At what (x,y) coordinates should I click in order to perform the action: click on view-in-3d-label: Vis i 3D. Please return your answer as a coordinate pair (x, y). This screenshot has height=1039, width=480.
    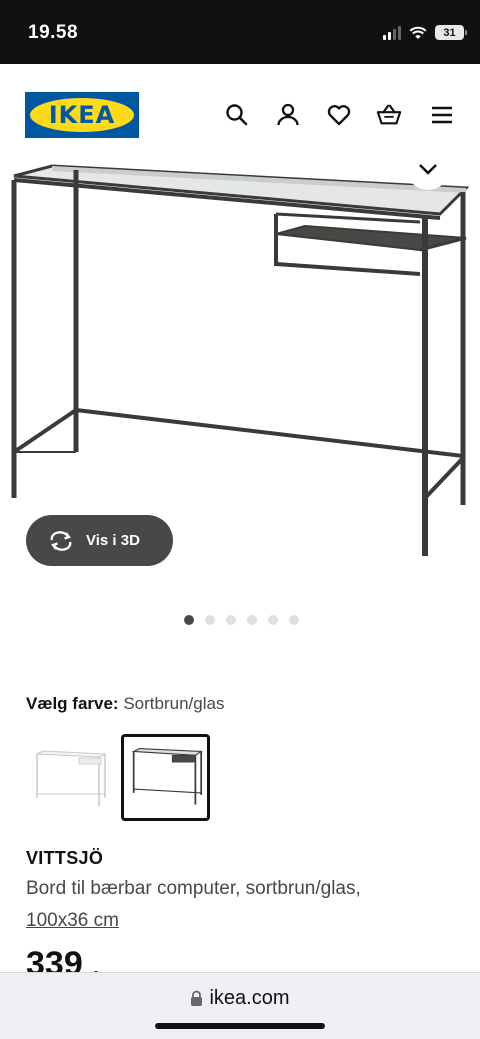
    Looking at the image, I should click on (113, 540).